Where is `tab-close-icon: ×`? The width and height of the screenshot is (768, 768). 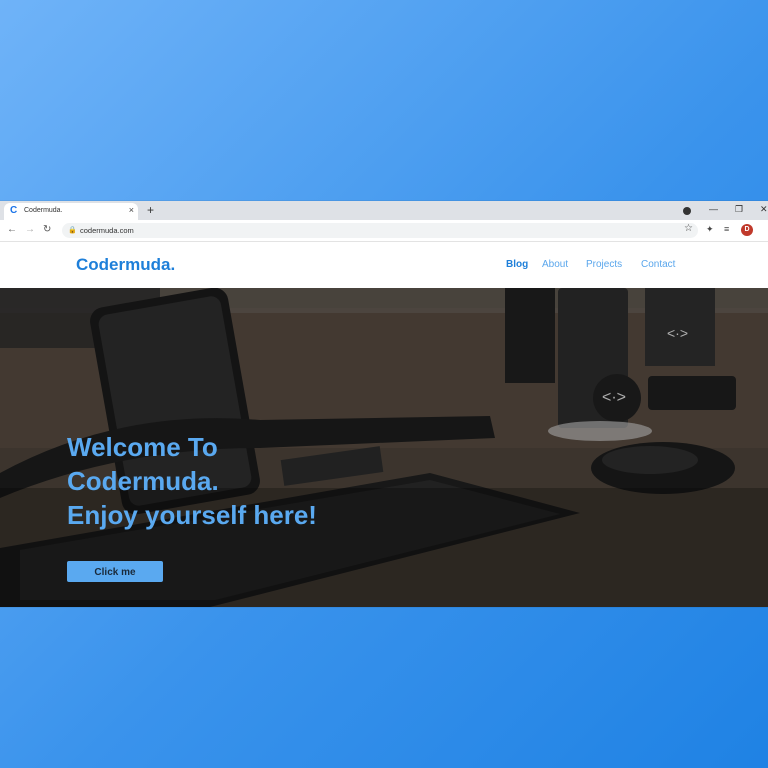
tab-close-icon: × is located at coordinates (131, 210).